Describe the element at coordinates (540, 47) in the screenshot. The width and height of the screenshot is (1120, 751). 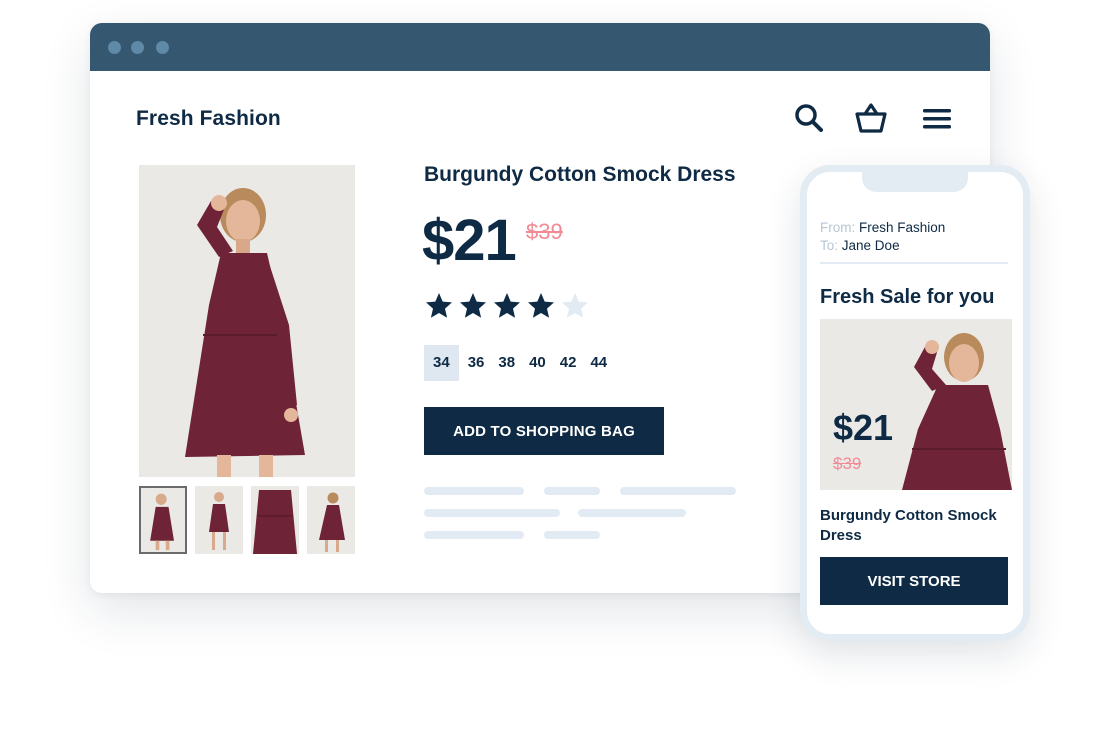
I see `browser-titlebar` at that location.